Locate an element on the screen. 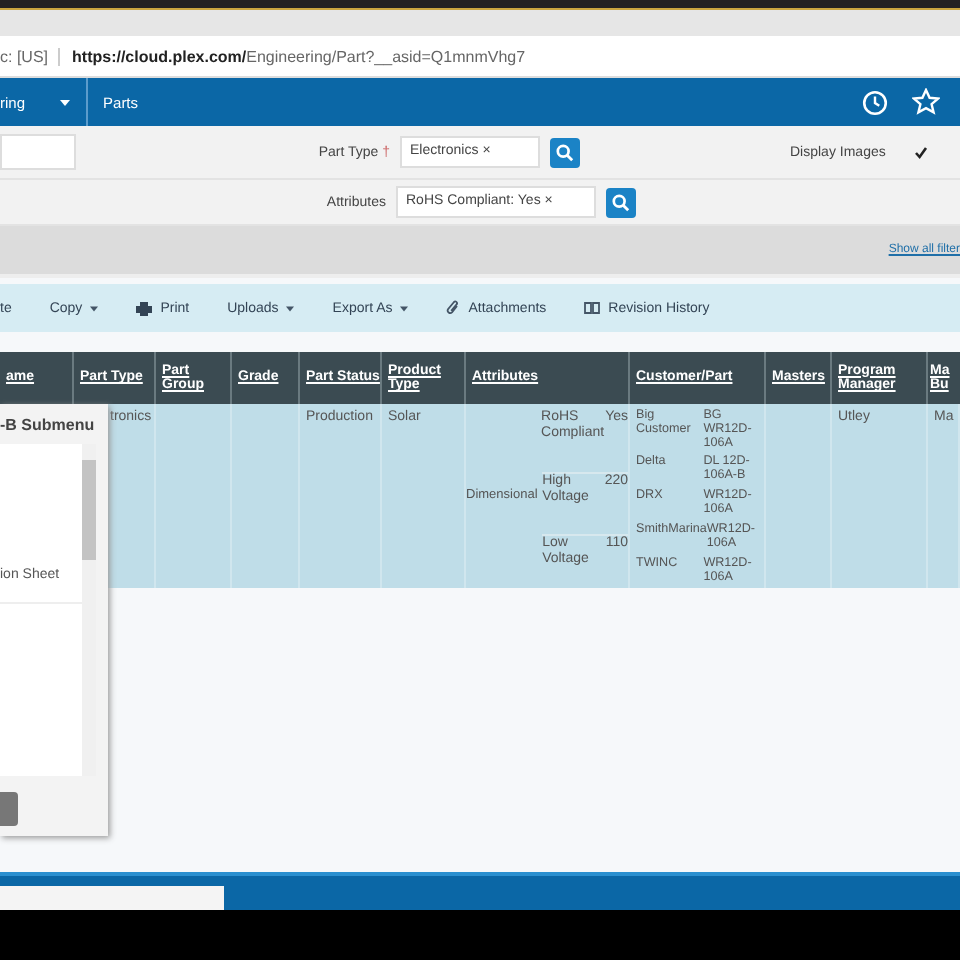 This screenshot has width=960, height=960. submenu-button is located at coordinates (9, 808).